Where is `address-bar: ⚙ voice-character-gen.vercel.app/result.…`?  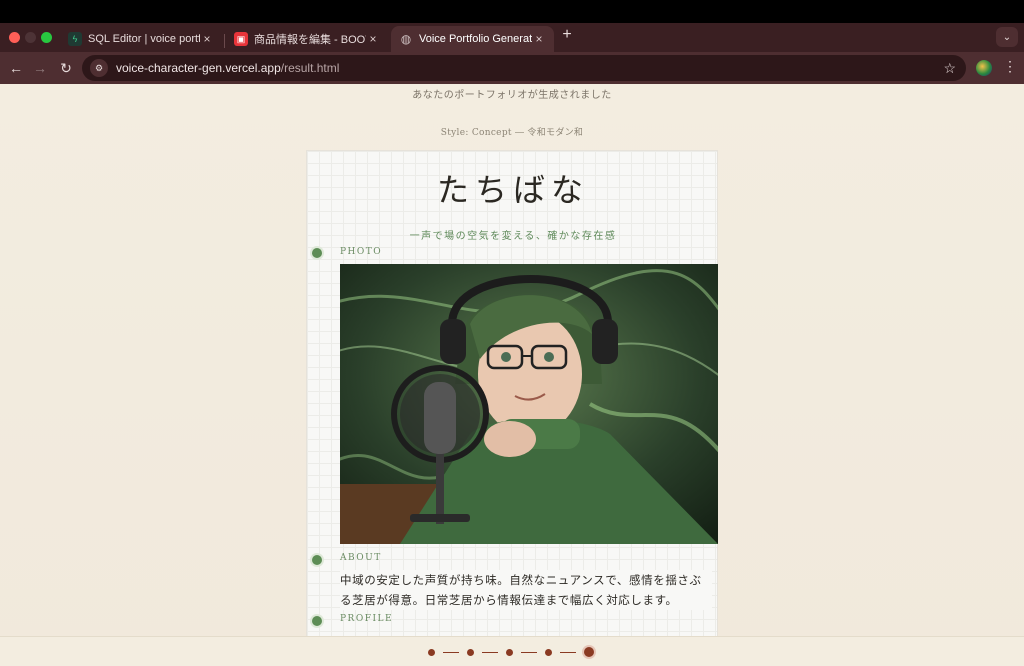
address-bar: ⚙ voice-character-gen.vercel.app/result.… is located at coordinates (524, 68).